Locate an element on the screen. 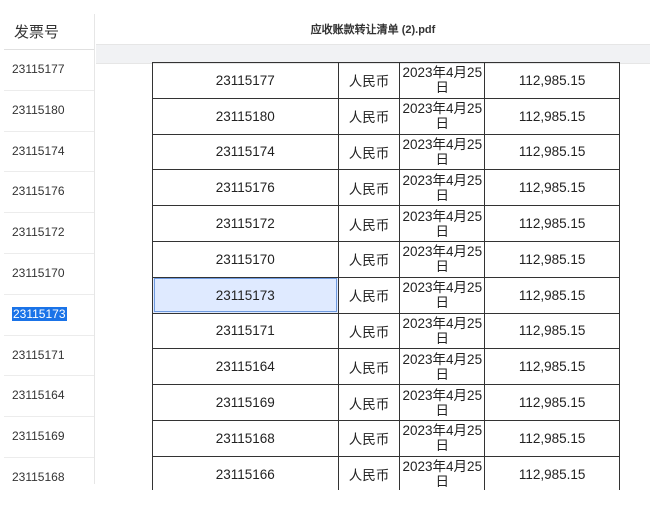  sheet-cell-value: 23115176 is located at coordinates (38, 191).